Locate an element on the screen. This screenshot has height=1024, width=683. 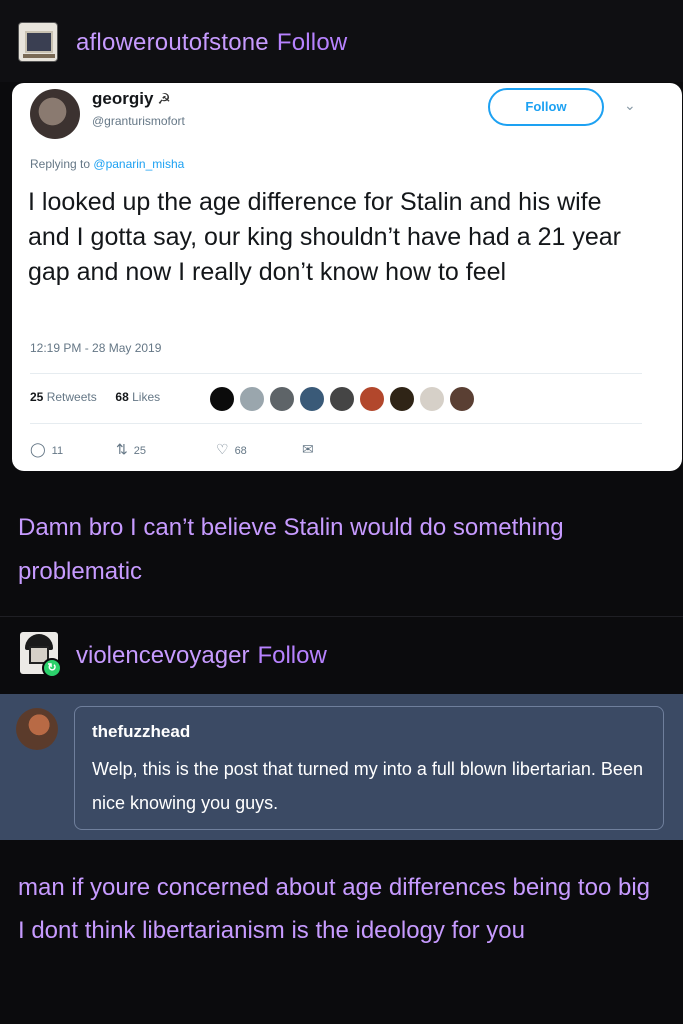
retweet-action: ⇅ 25 is located at coordinates (131, 449).